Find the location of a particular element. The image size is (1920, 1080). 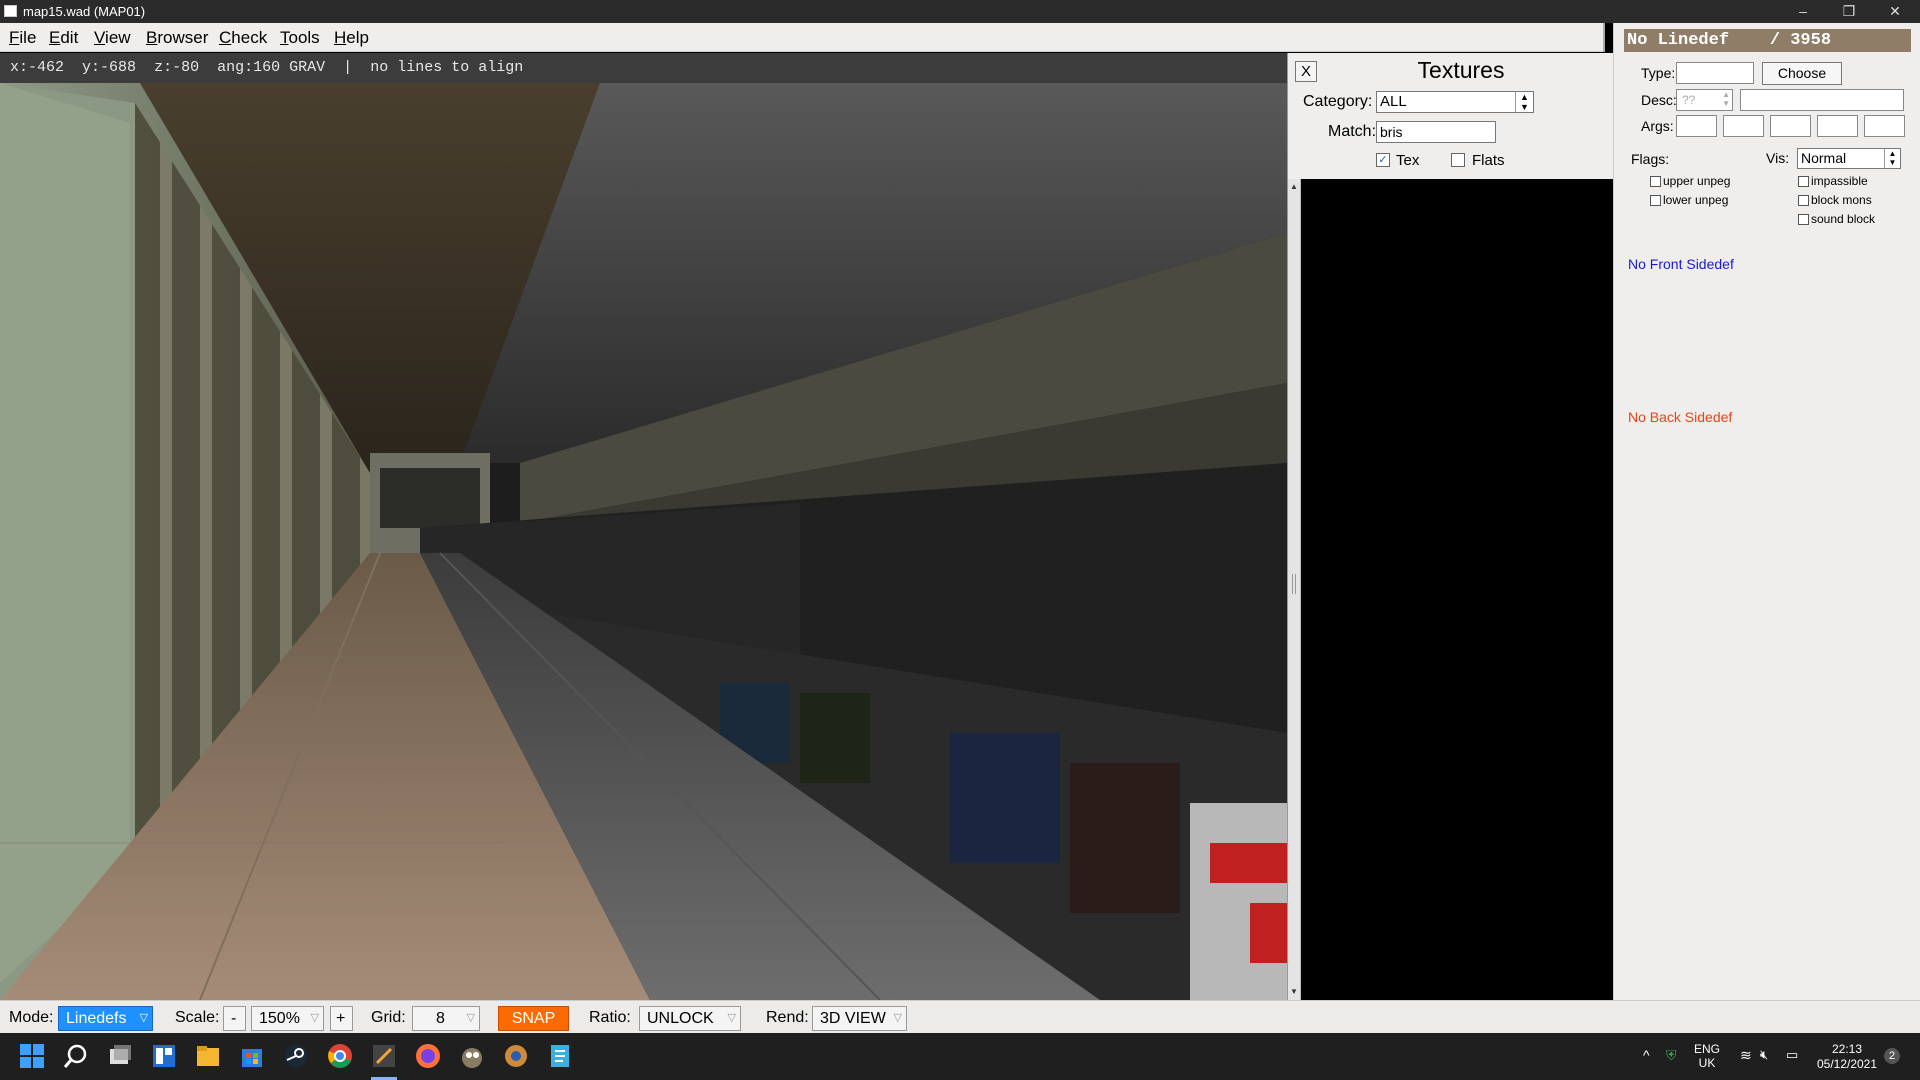

vis-select: Normal ▲ ▼ is located at coordinates (1849, 158).